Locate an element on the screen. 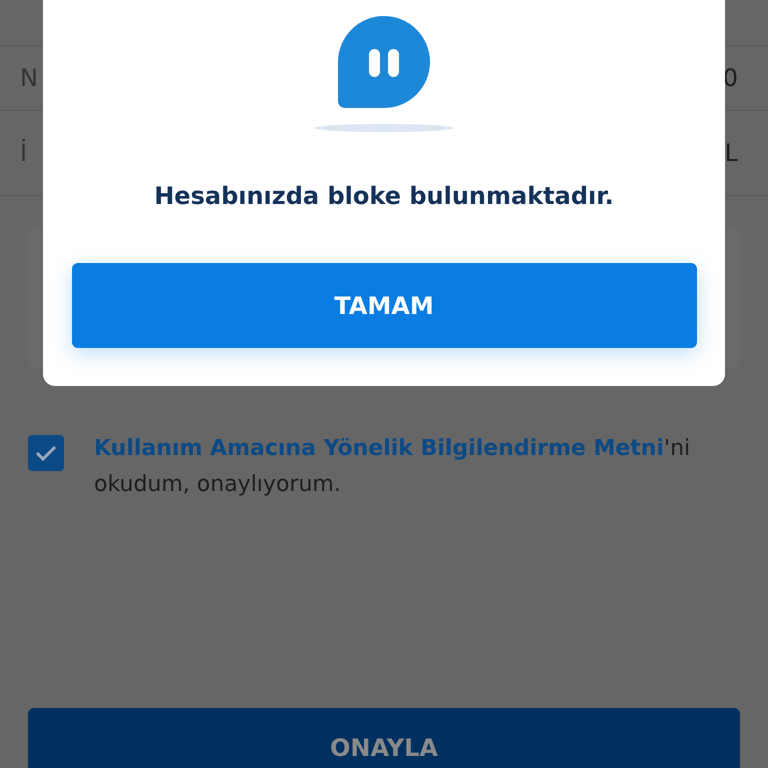 The image size is (768, 768). checkbox is located at coordinates (46, 453).